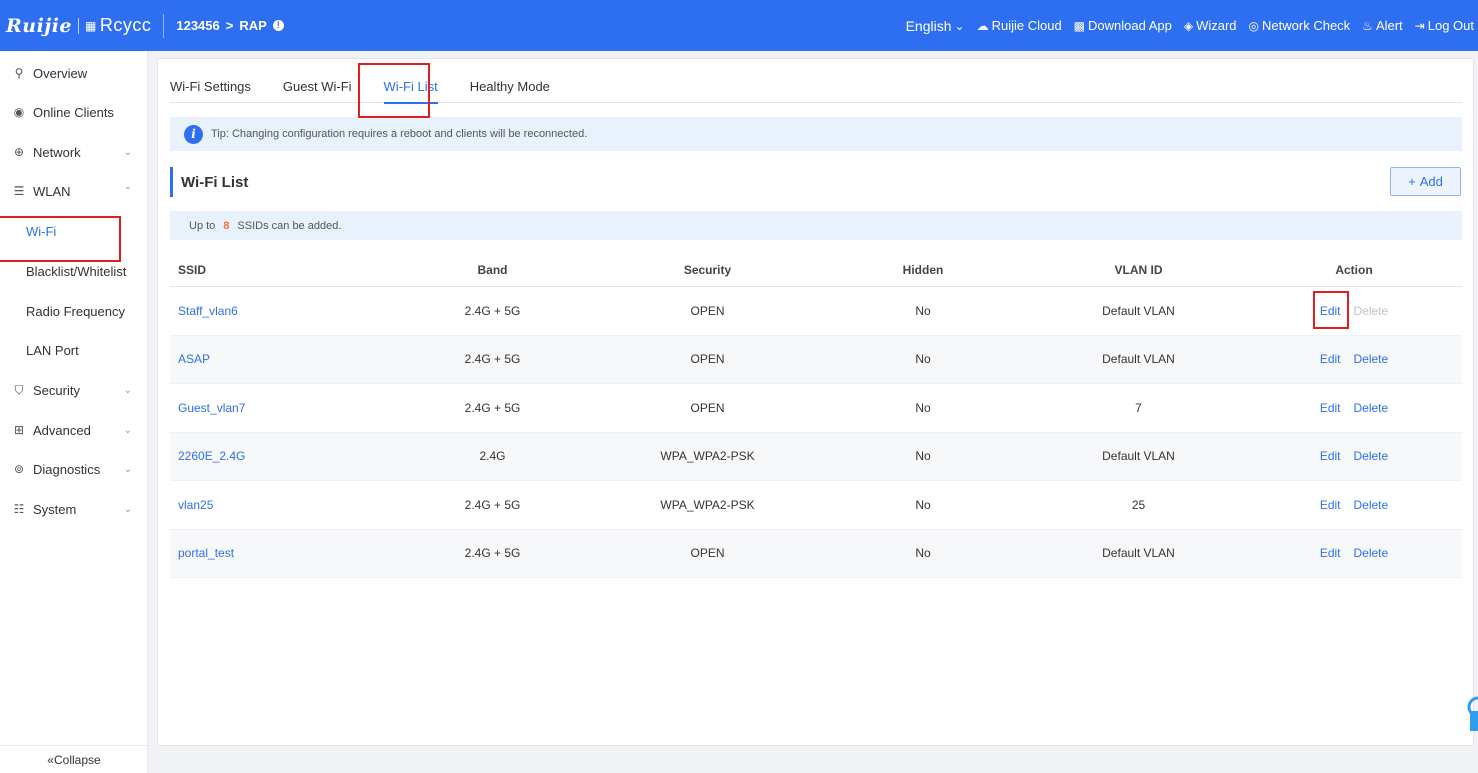 This screenshot has height=773, width=1478. Describe the element at coordinates (206, 553) in the screenshot. I see `ssid-link: portal_test` at that location.